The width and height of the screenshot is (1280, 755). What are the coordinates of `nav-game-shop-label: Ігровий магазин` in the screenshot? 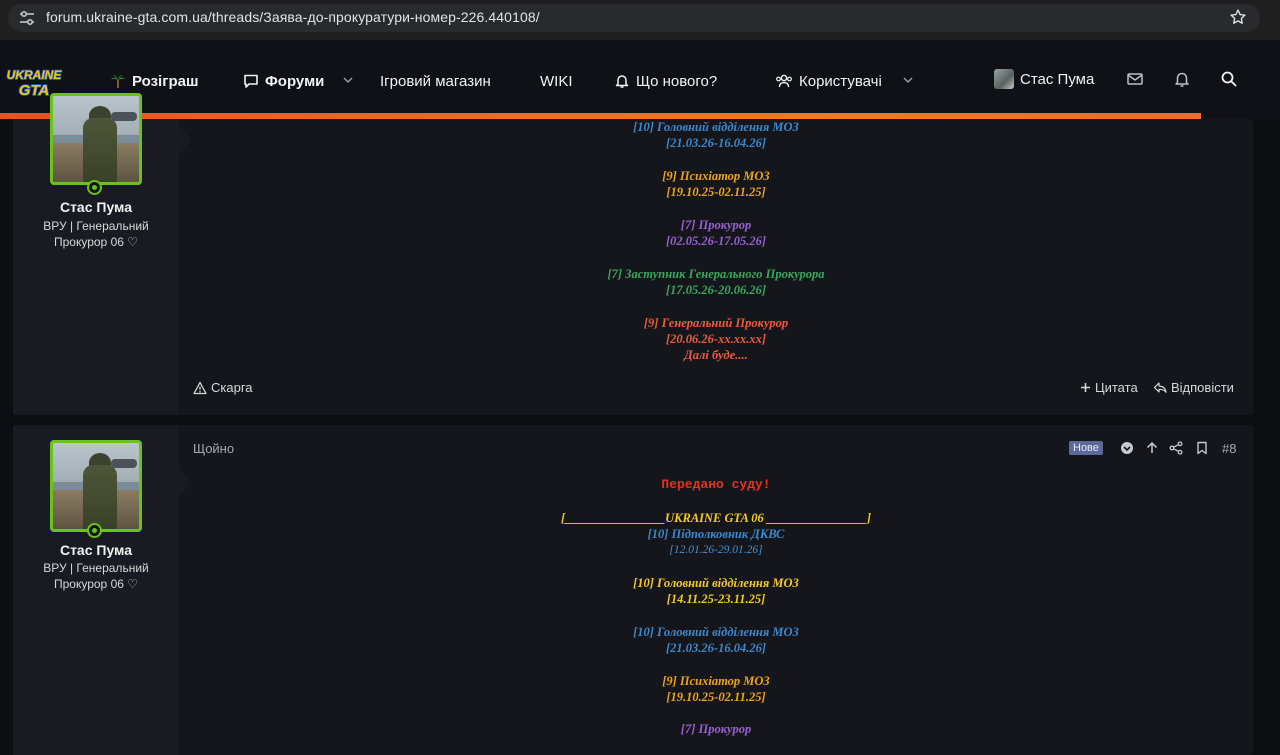 It's located at (435, 81).